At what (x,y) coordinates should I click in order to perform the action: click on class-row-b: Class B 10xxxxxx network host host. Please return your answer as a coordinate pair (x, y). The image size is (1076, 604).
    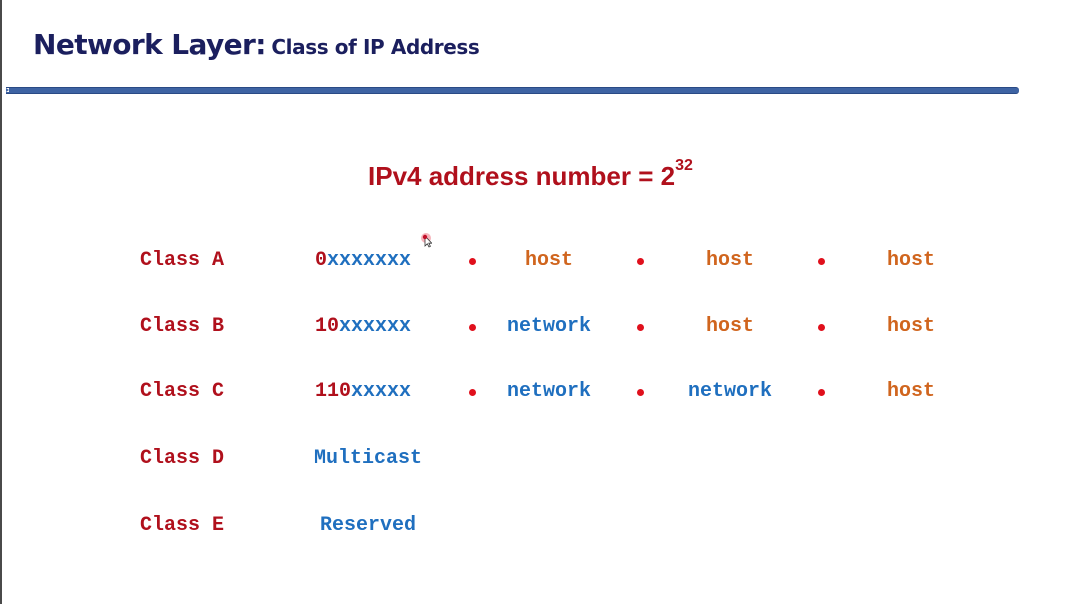
    Looking at the image, I should click on (538, 327).